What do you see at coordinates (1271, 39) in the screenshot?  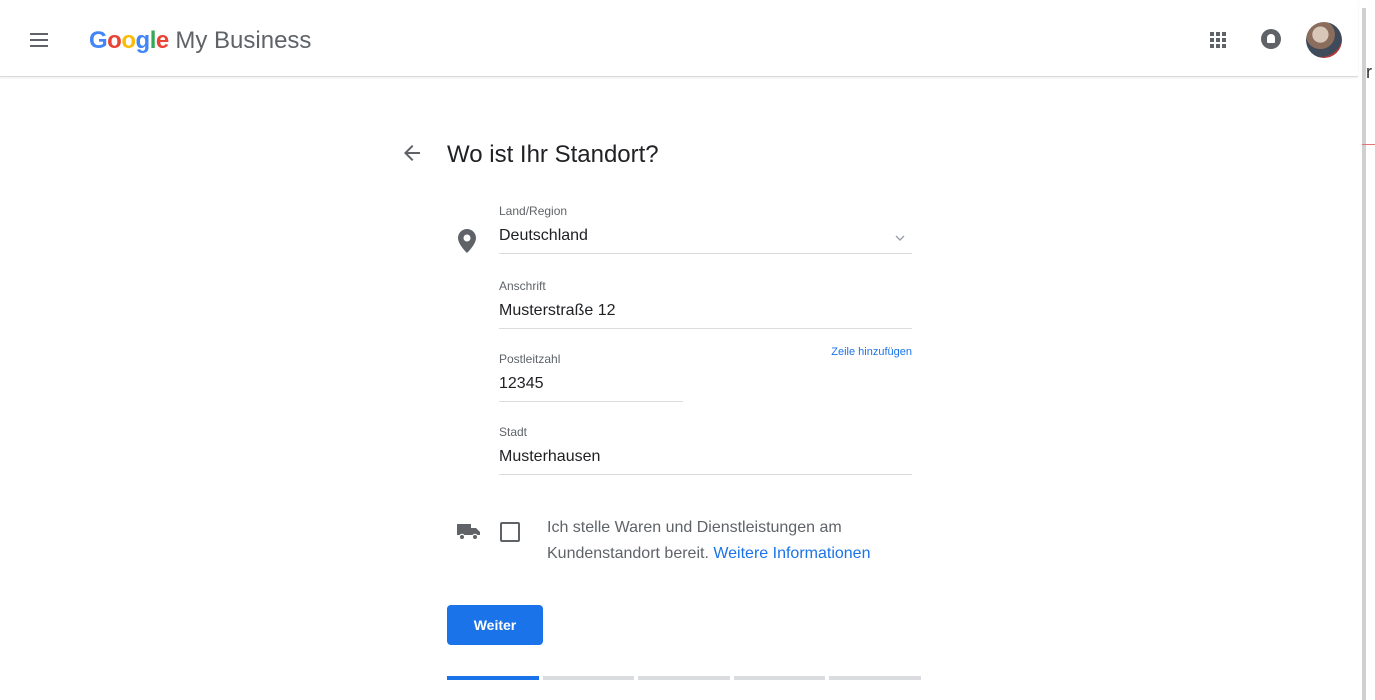 I see `notifications-icon` at bounding box center [1271, 39].